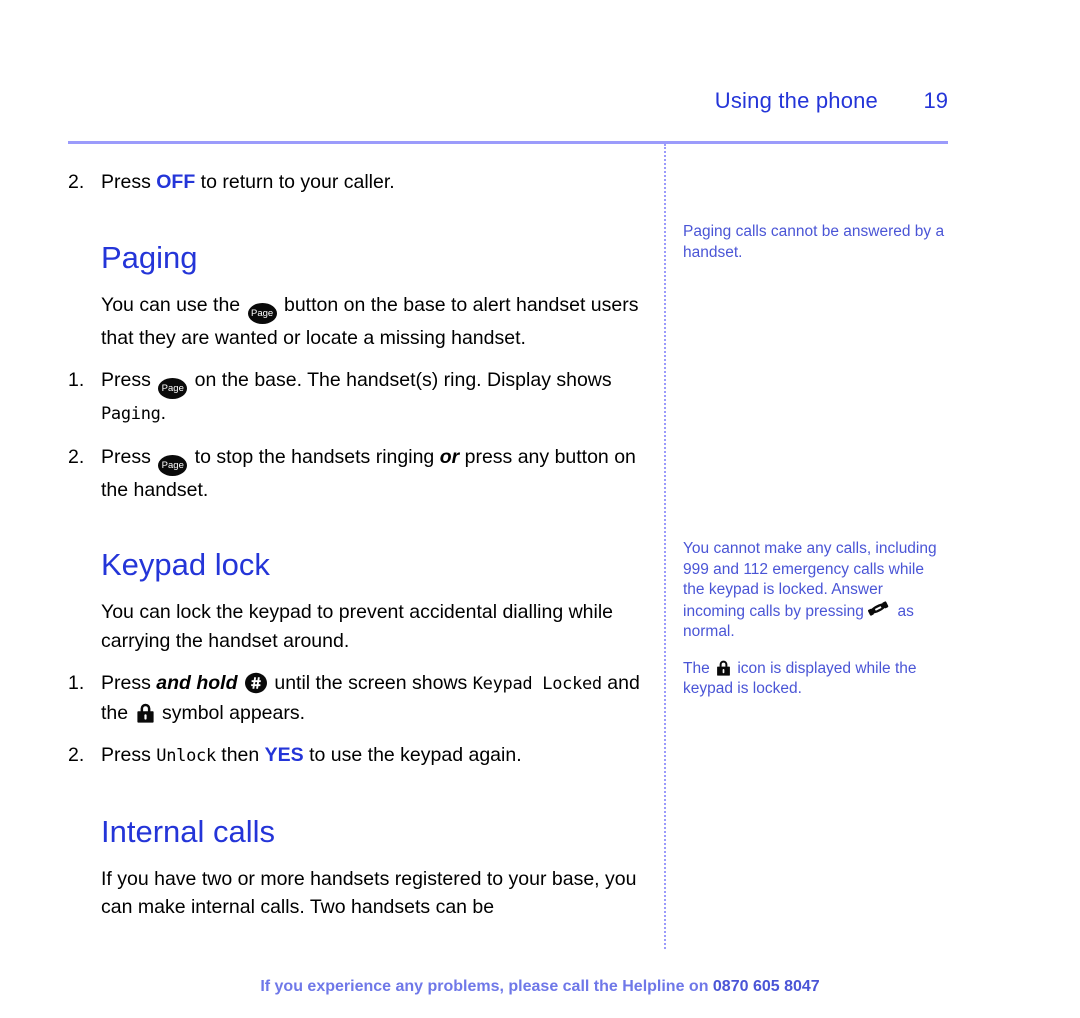 This screenshot has height=1018, width=1080. I want to click on step-text-post: to return to your caller., so click(295, 182).